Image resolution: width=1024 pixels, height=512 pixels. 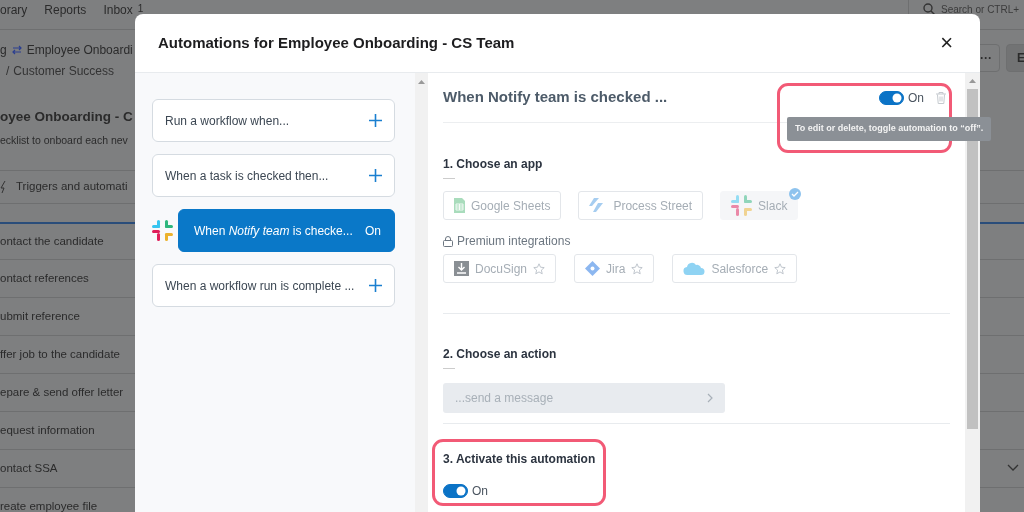 What do you see at coordinates (795, 194) in the screenshot?
I see `check-badge-icon` at bounding box center [795, 194].